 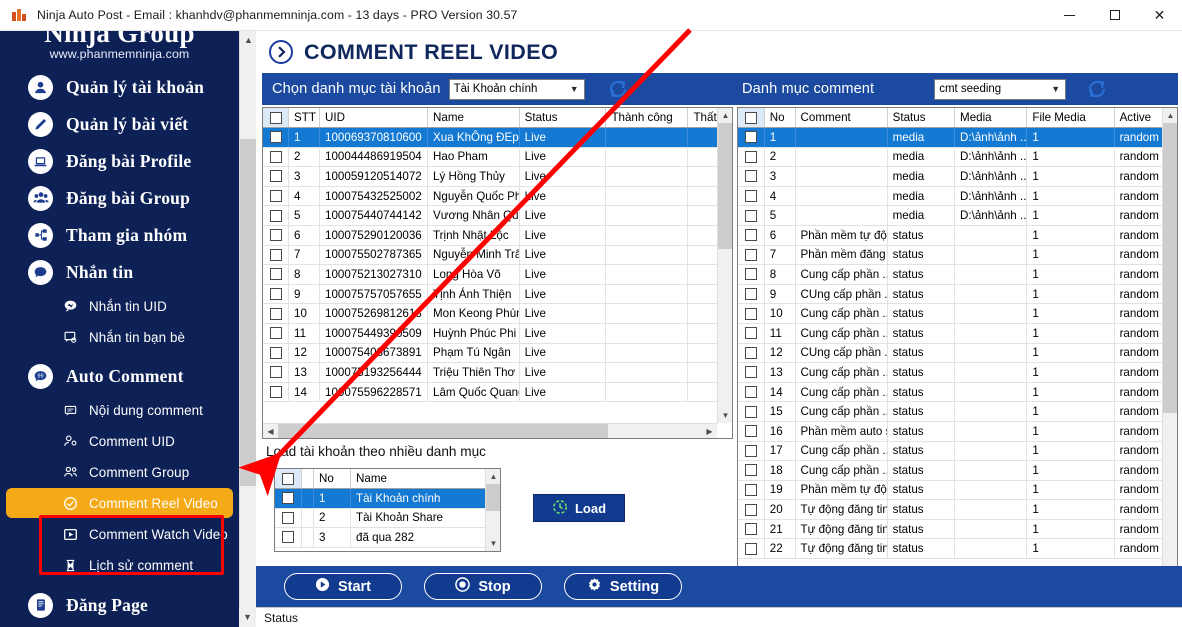 I want to click on table-row: 1 Tài Khoản chính, so click(x=387, y=499).